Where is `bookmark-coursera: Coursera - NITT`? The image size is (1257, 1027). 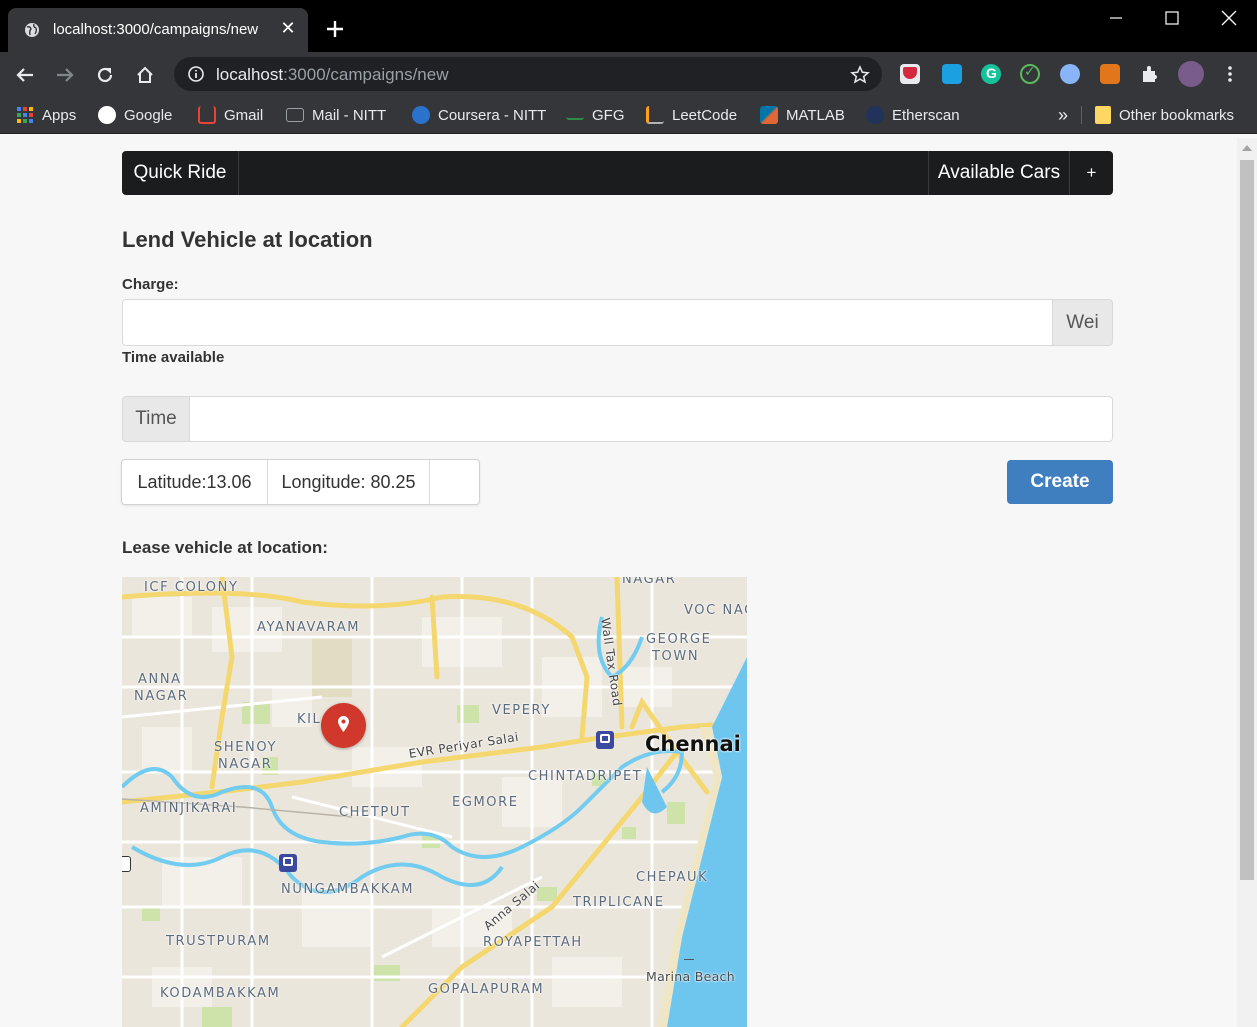
bookmark-coursera: Coursera - NITT is located at coordinates (479, 115).